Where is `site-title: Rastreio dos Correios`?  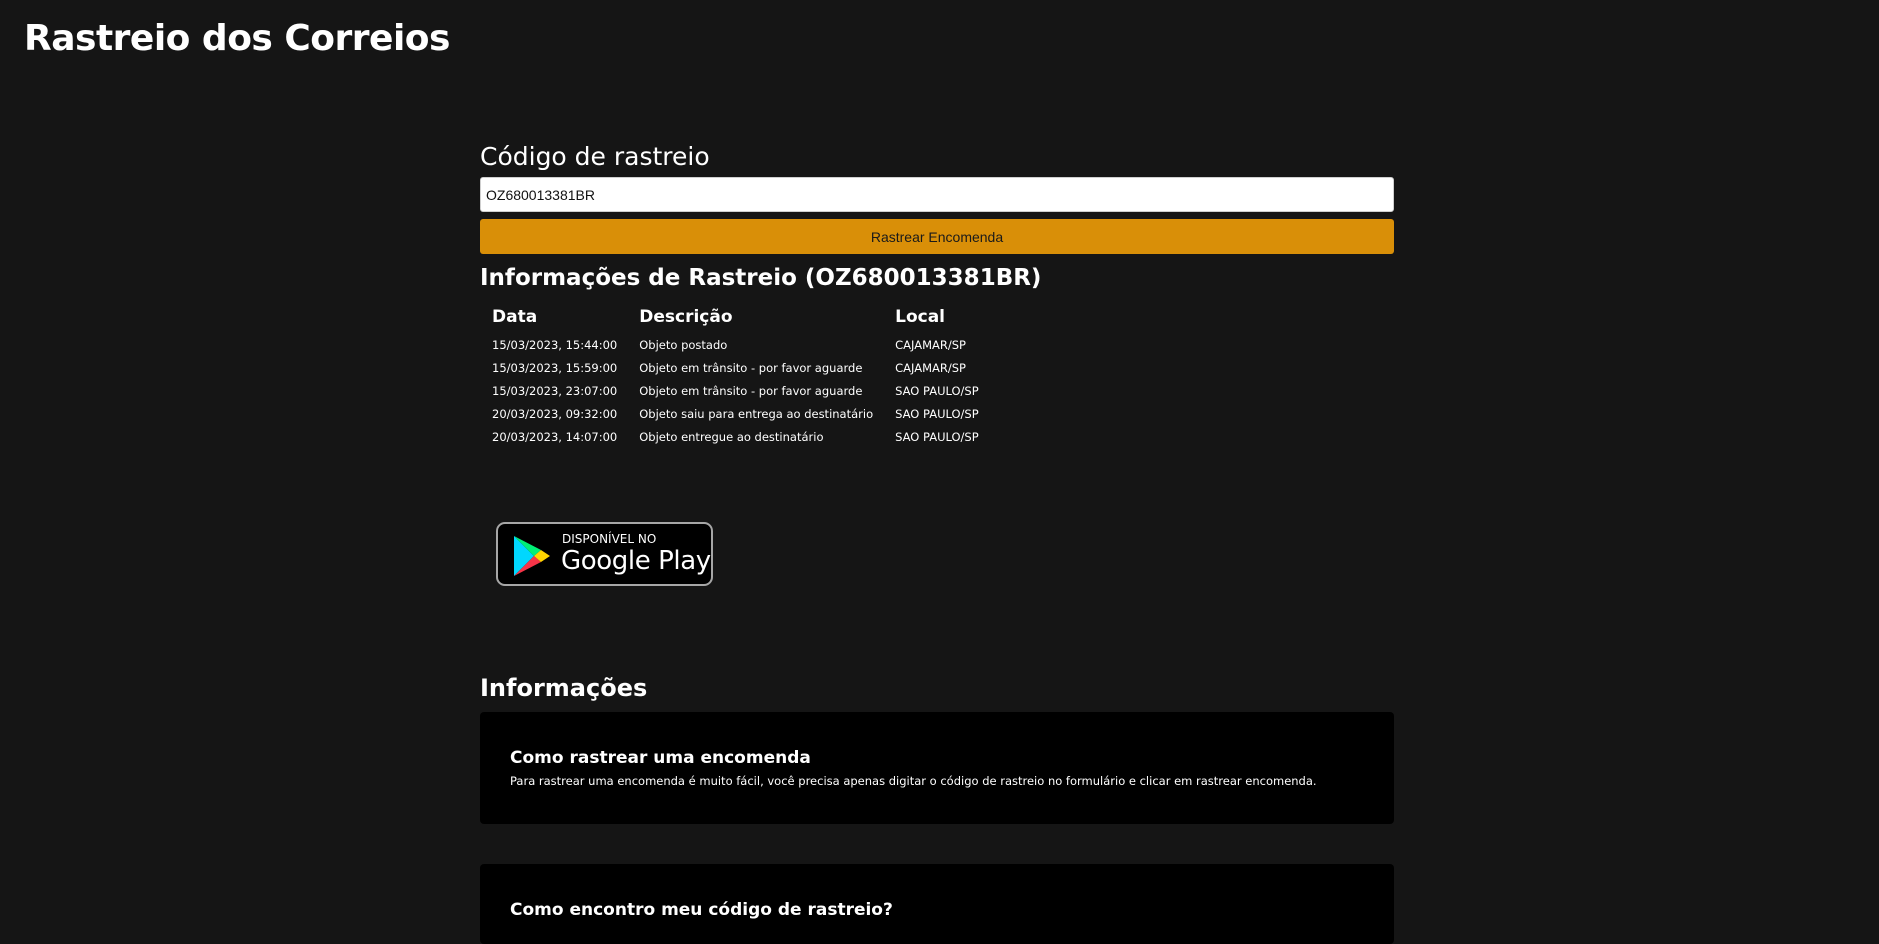 site-title: Rastreio dos Correios is located at coordinates (237, 38).